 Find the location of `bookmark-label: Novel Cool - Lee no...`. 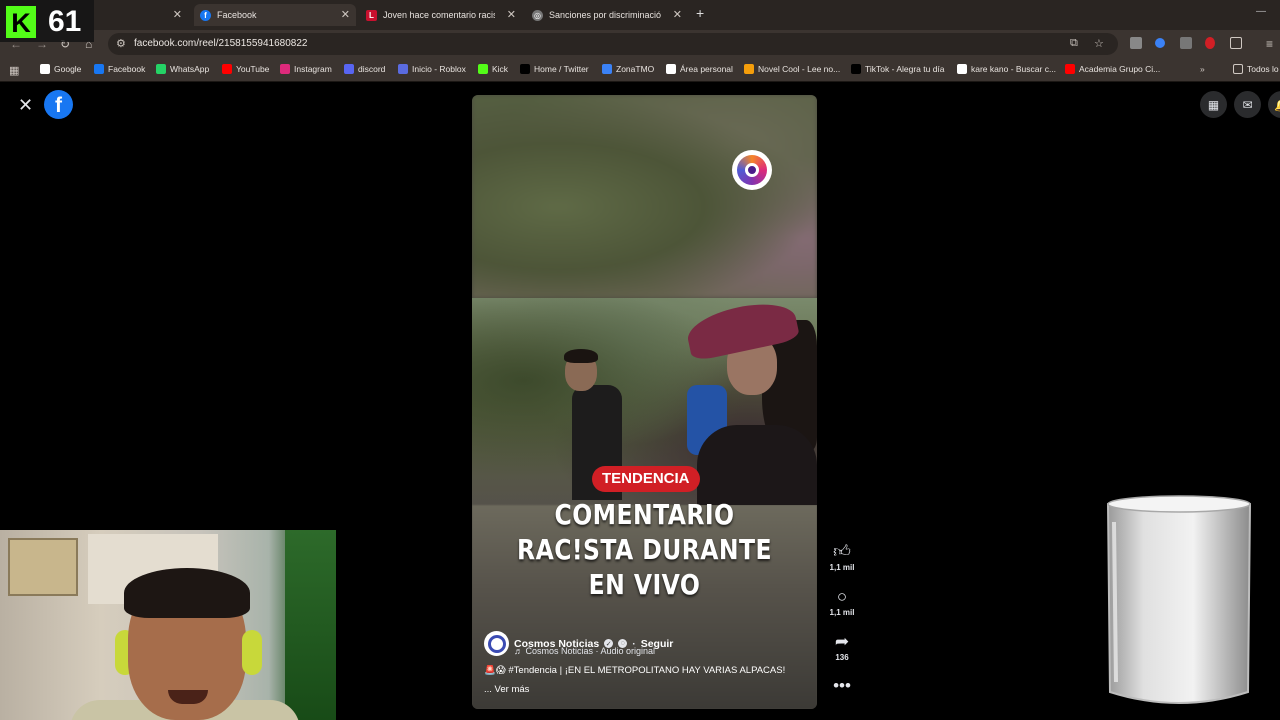

bookmark-label: Novel Cool - Lee no... is located at coordinates (799, 69).